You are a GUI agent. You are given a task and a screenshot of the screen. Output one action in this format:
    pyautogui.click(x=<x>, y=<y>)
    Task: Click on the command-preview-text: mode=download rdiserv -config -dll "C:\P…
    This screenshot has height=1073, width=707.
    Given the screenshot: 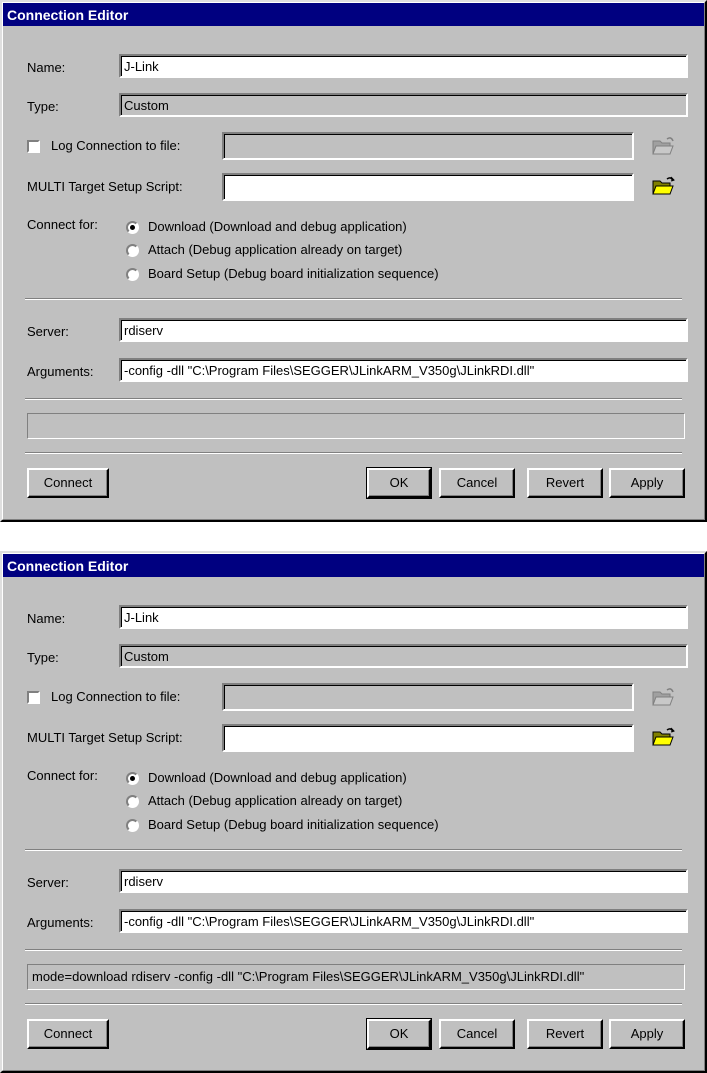 What is the action you would take?
    pyautogui.click(x=308, y=976)
    